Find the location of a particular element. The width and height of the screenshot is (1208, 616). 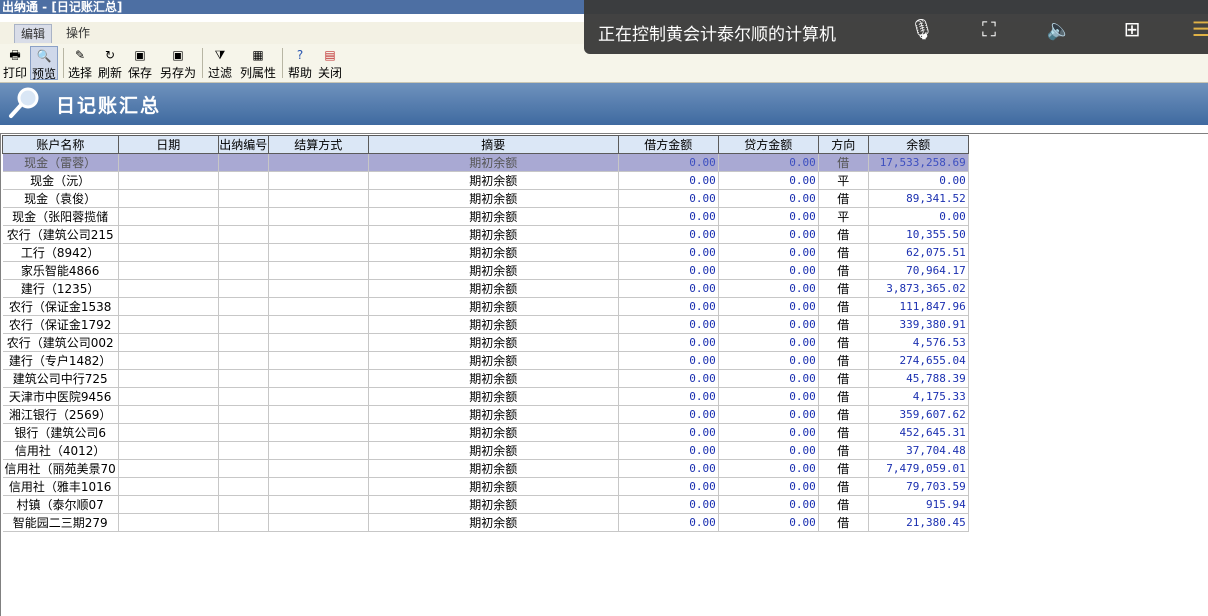

column-header-balance: 余额 is located at coordinates (918, 144).